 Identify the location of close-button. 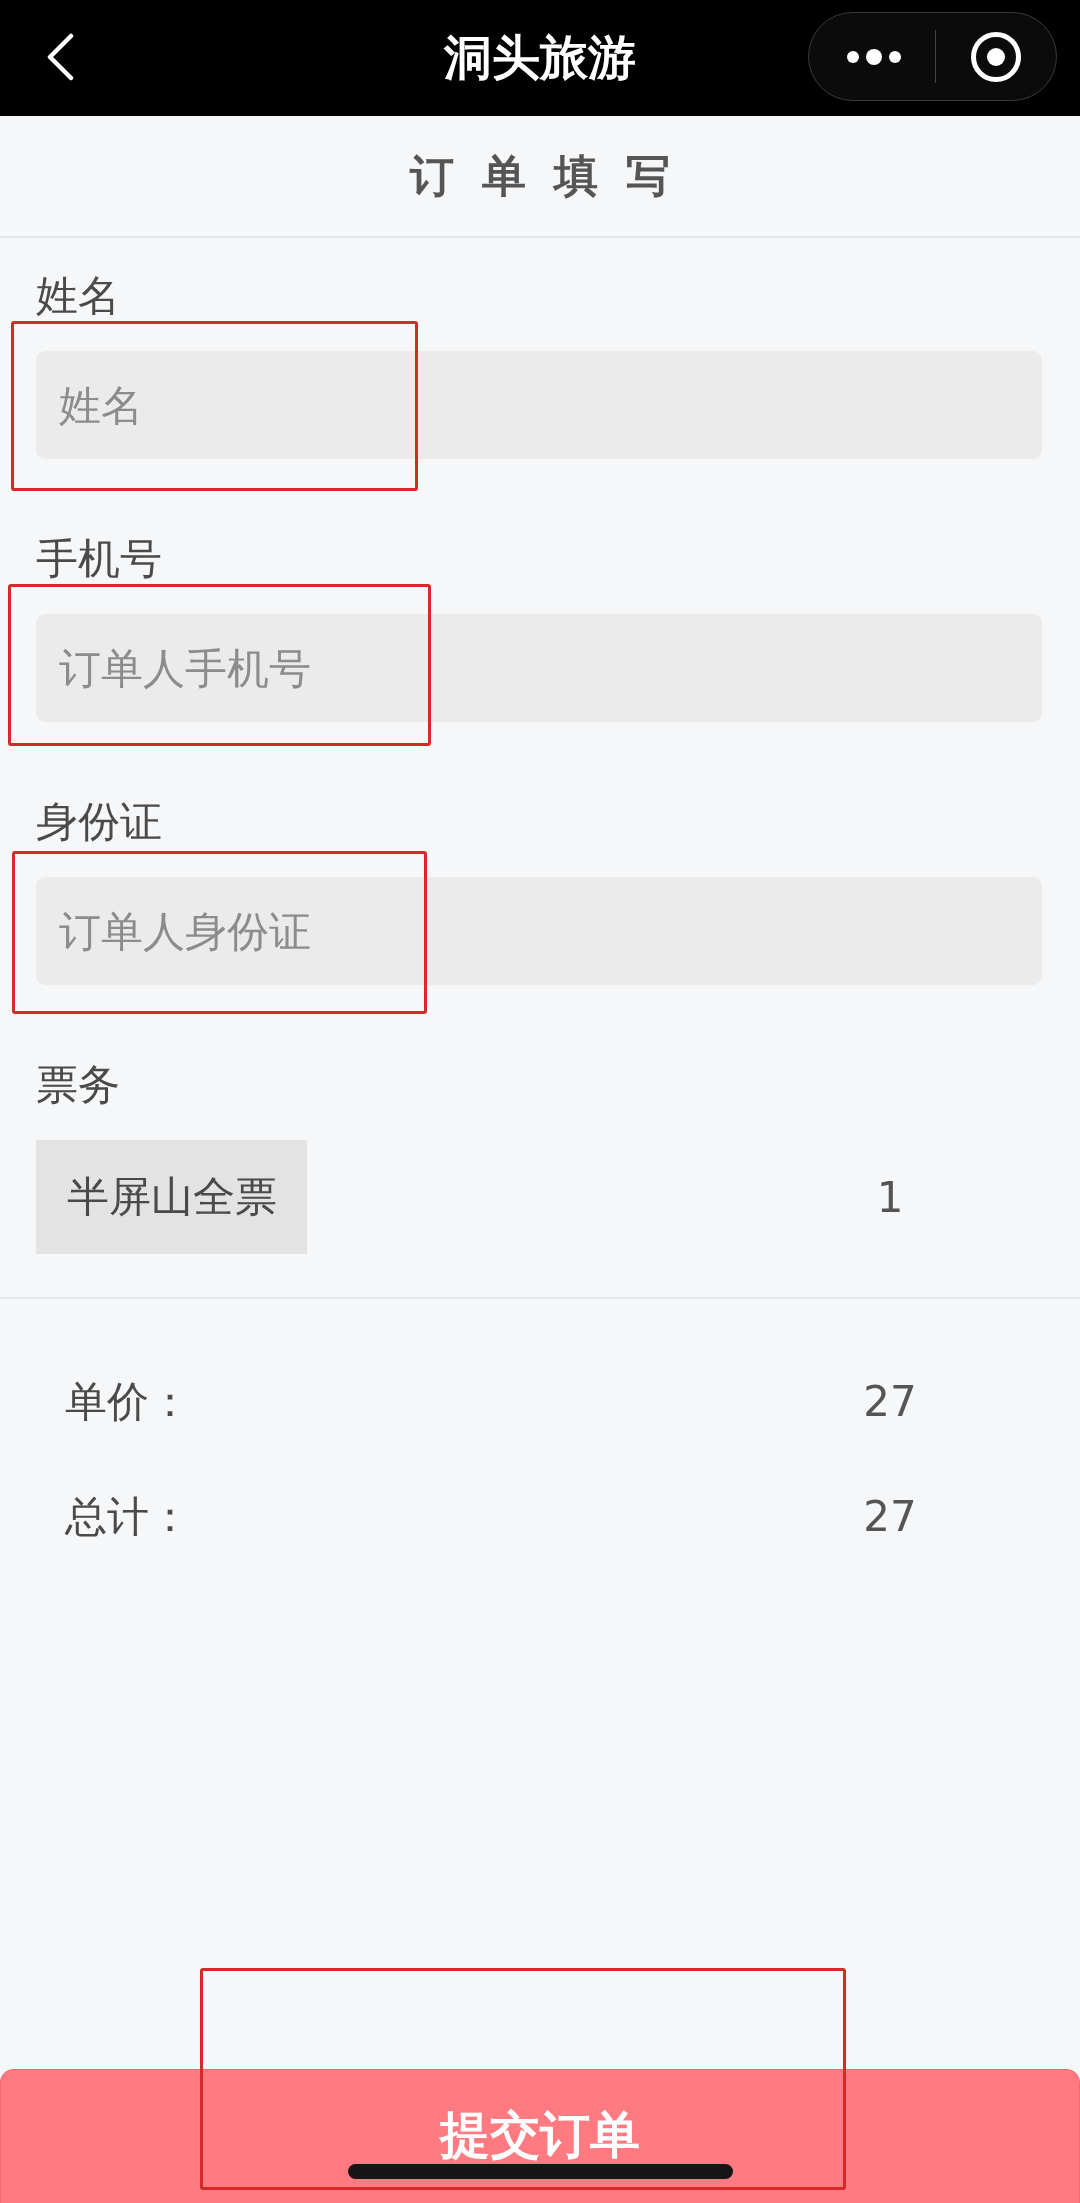
(996, 56).